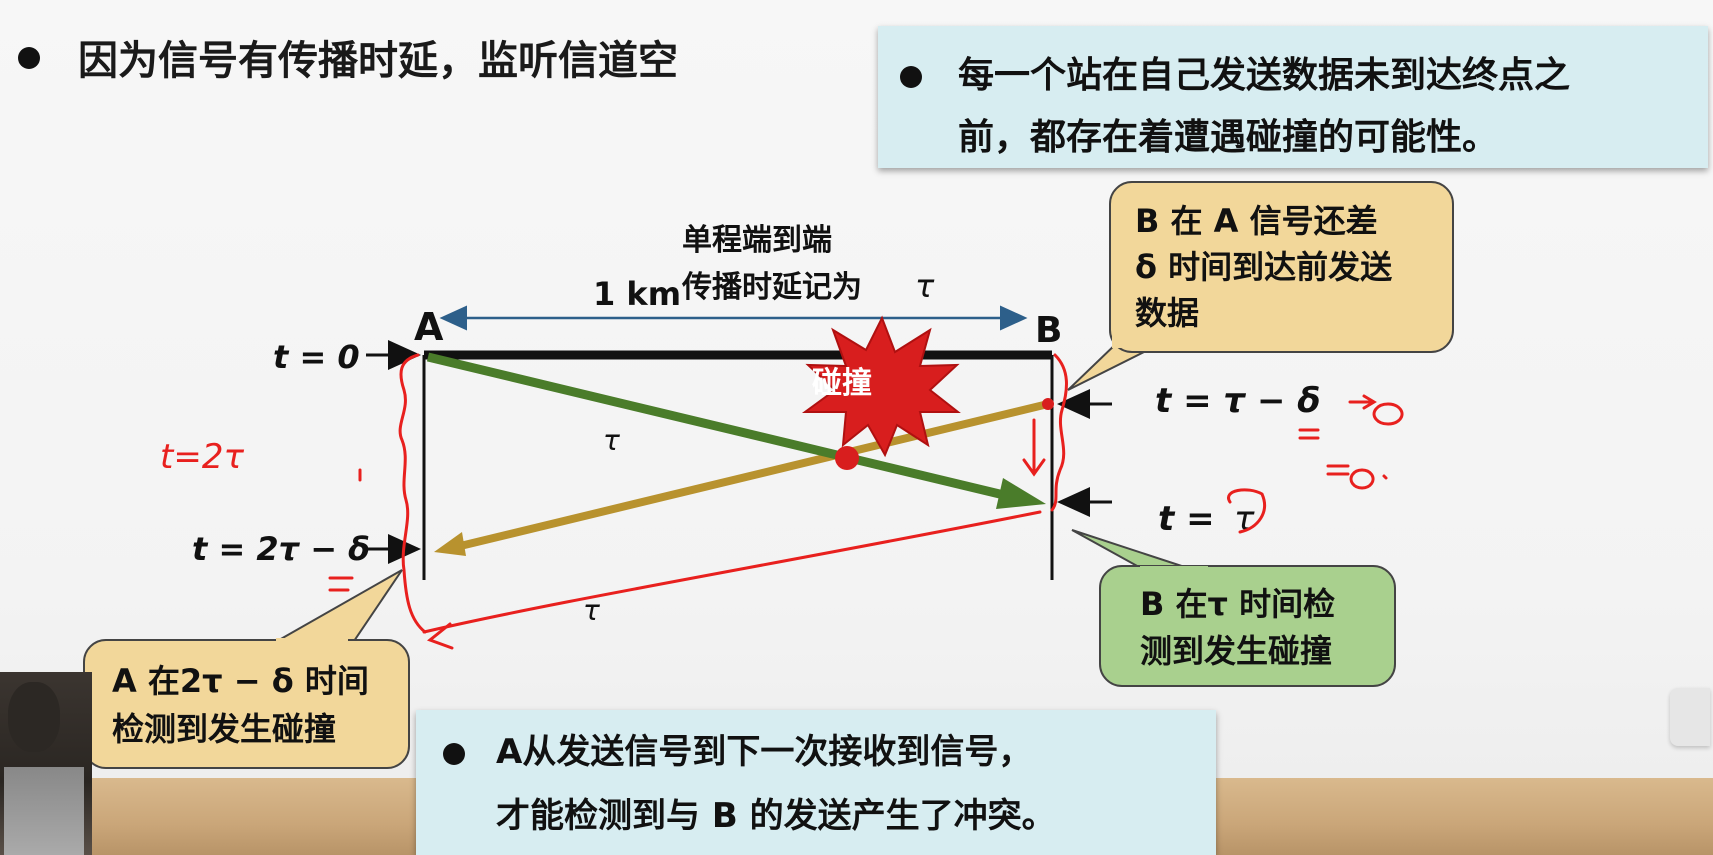 The height and width of the screenshot is (855, 1713). I want to click on callout-a-detect-line1: A 在2τ − δ 时间, so click(240, 681).